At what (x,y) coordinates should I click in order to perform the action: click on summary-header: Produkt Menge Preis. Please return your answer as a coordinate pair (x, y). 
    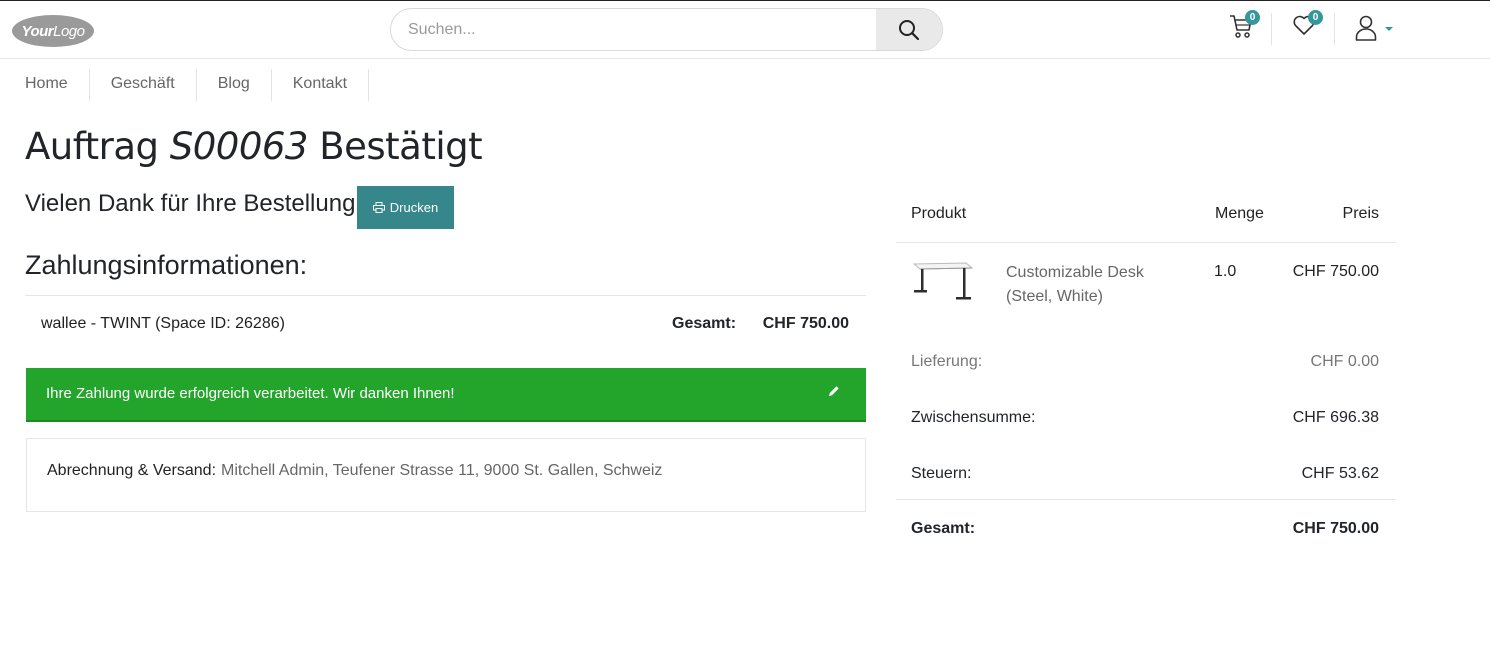
    Looking at the image, I should click on (1146, 217).